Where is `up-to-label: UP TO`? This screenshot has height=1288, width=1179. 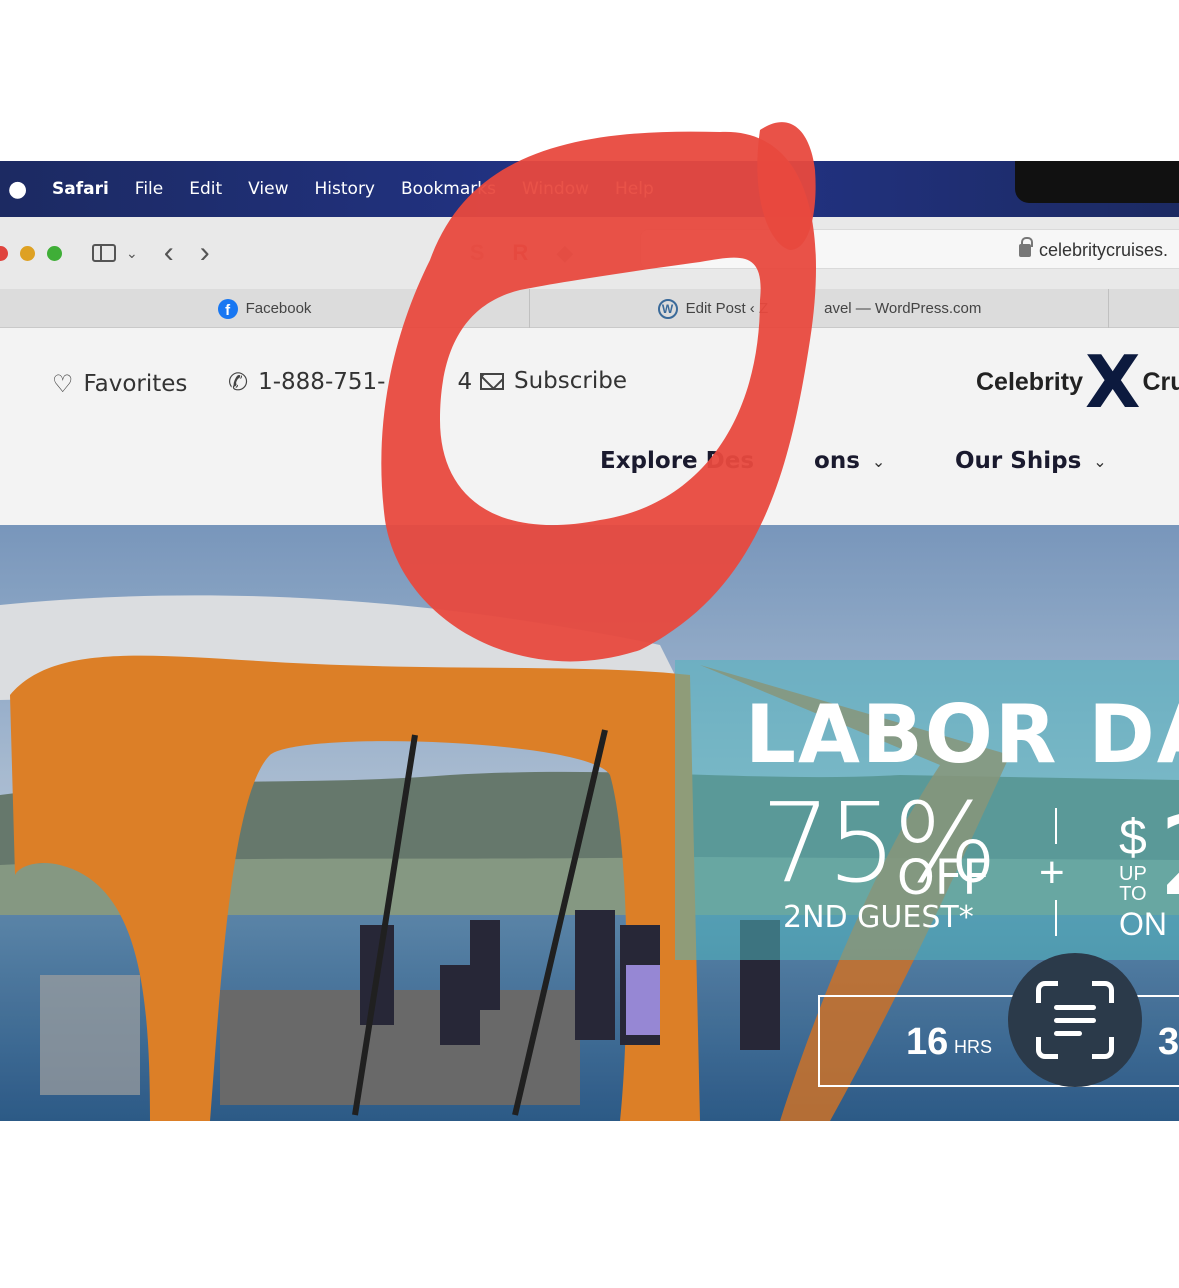
up-to-label: UP TO is located at coordinates (1133, 884).